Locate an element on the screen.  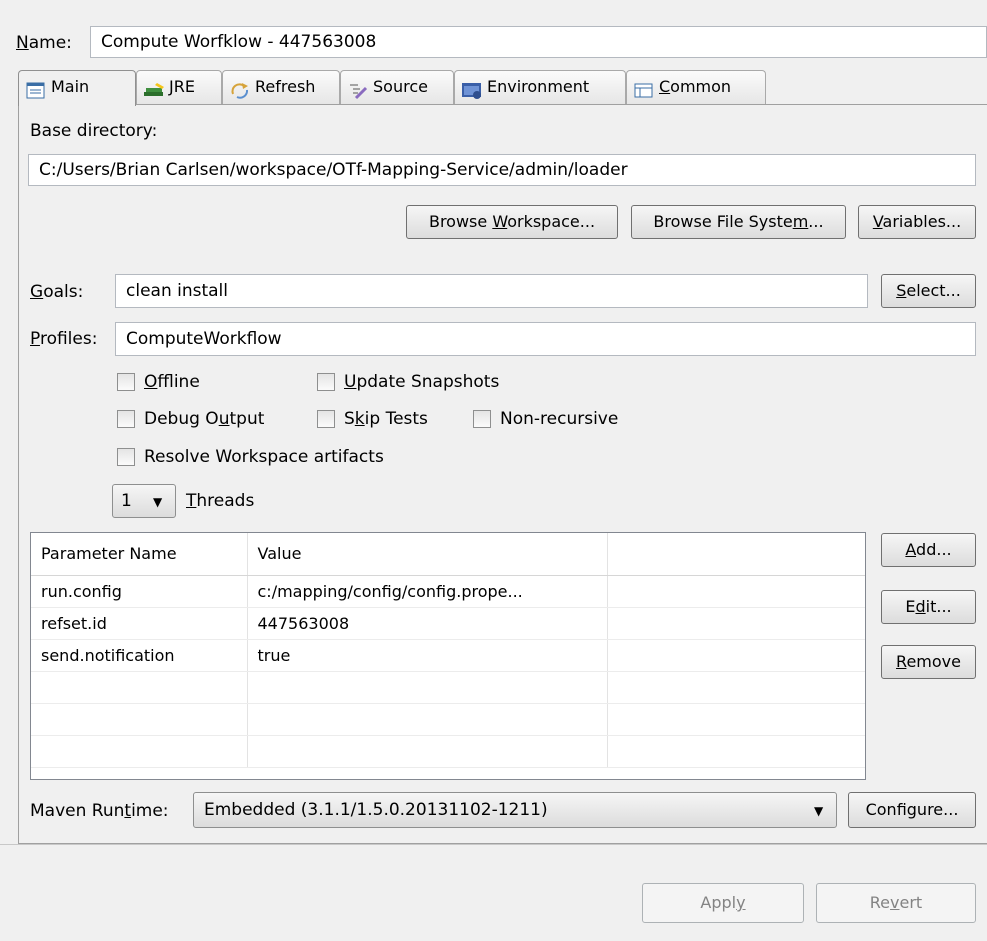
tab-common: Common is located at coordinates (696, 87).